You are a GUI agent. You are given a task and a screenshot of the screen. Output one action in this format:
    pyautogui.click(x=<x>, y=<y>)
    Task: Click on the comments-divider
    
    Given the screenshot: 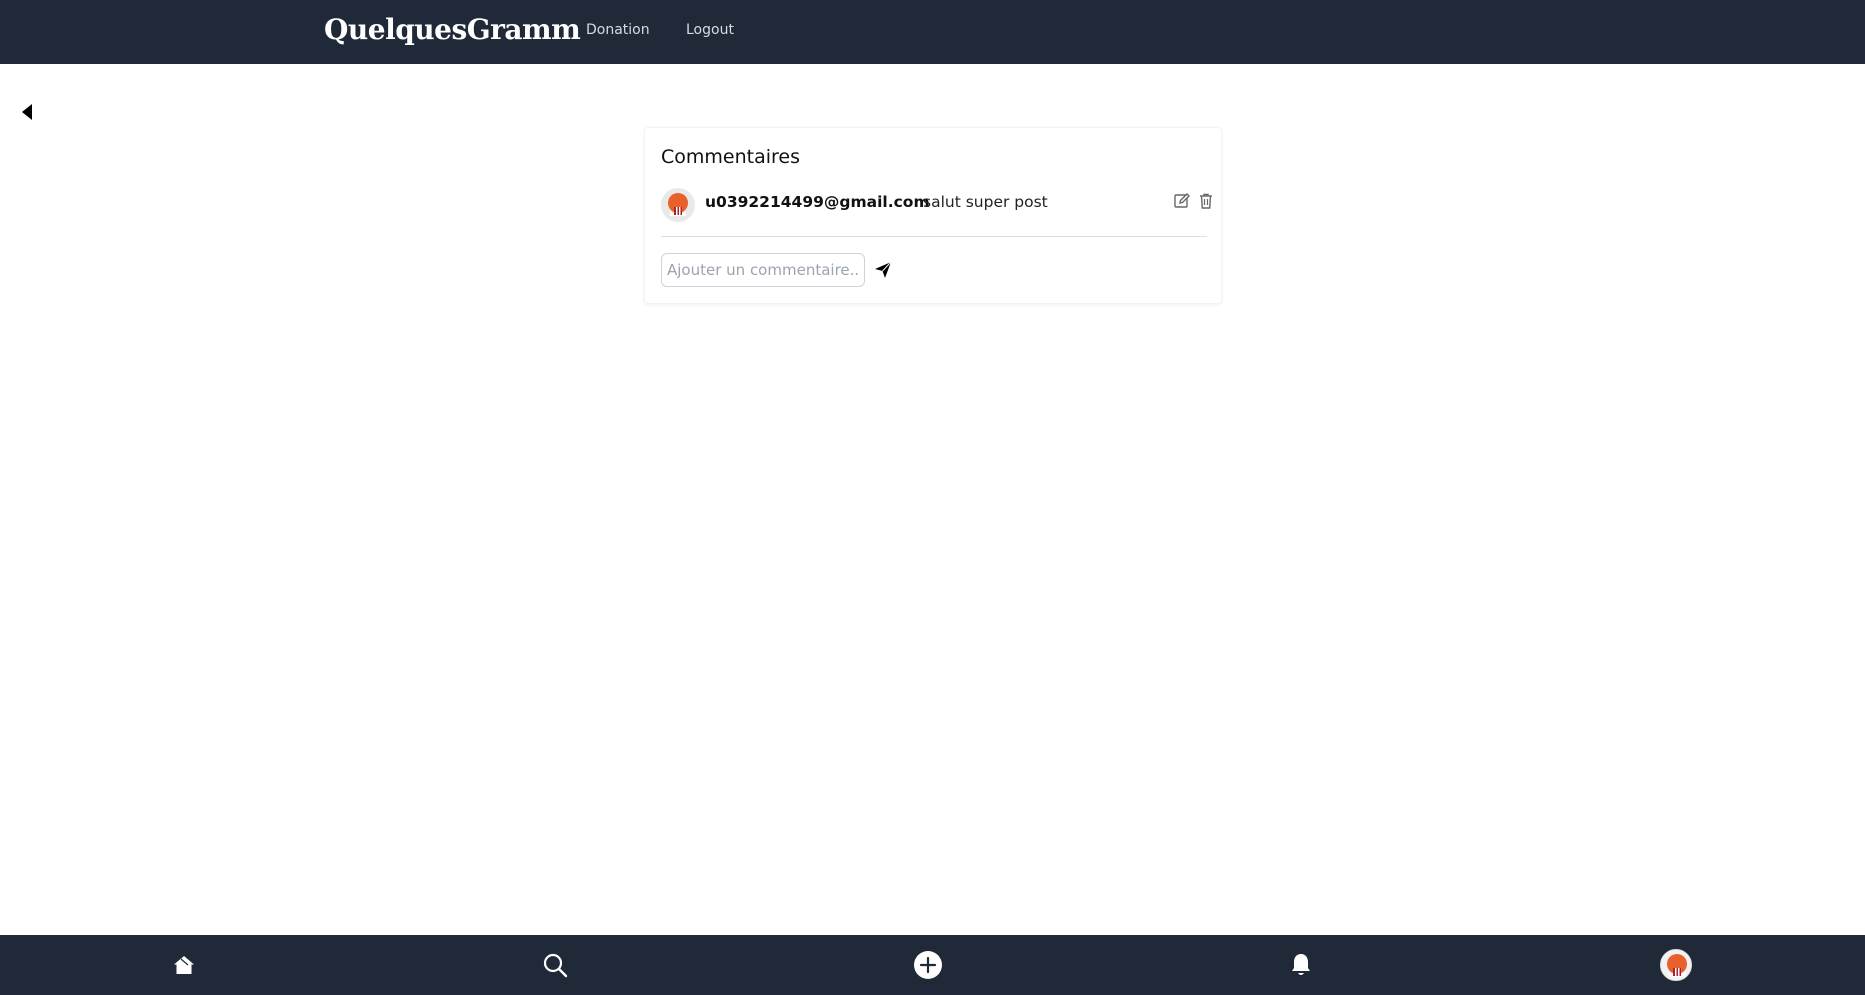 What is the action you would take?
    pyautogui.click(x=934, y=236)
    